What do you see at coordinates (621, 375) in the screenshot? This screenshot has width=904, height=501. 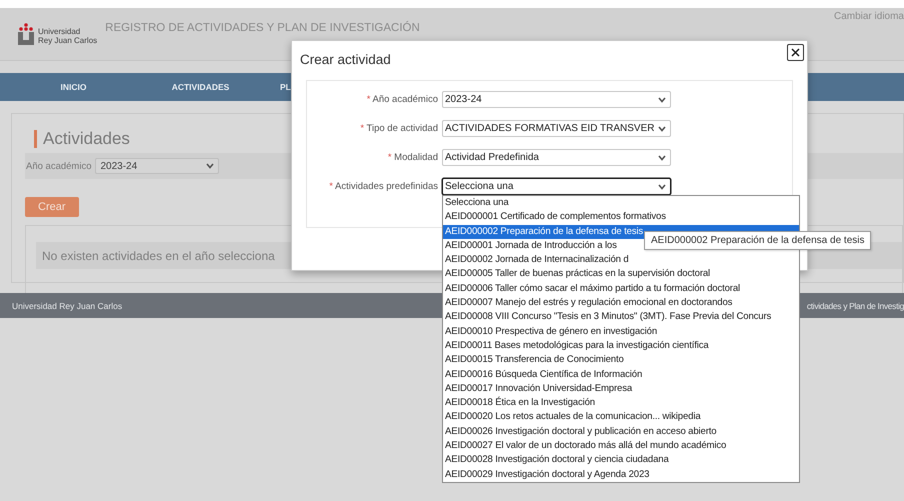 I see `dropdown-option: AEID00016 Búsqueda Científica de Información` at bounding box center [621, 375].